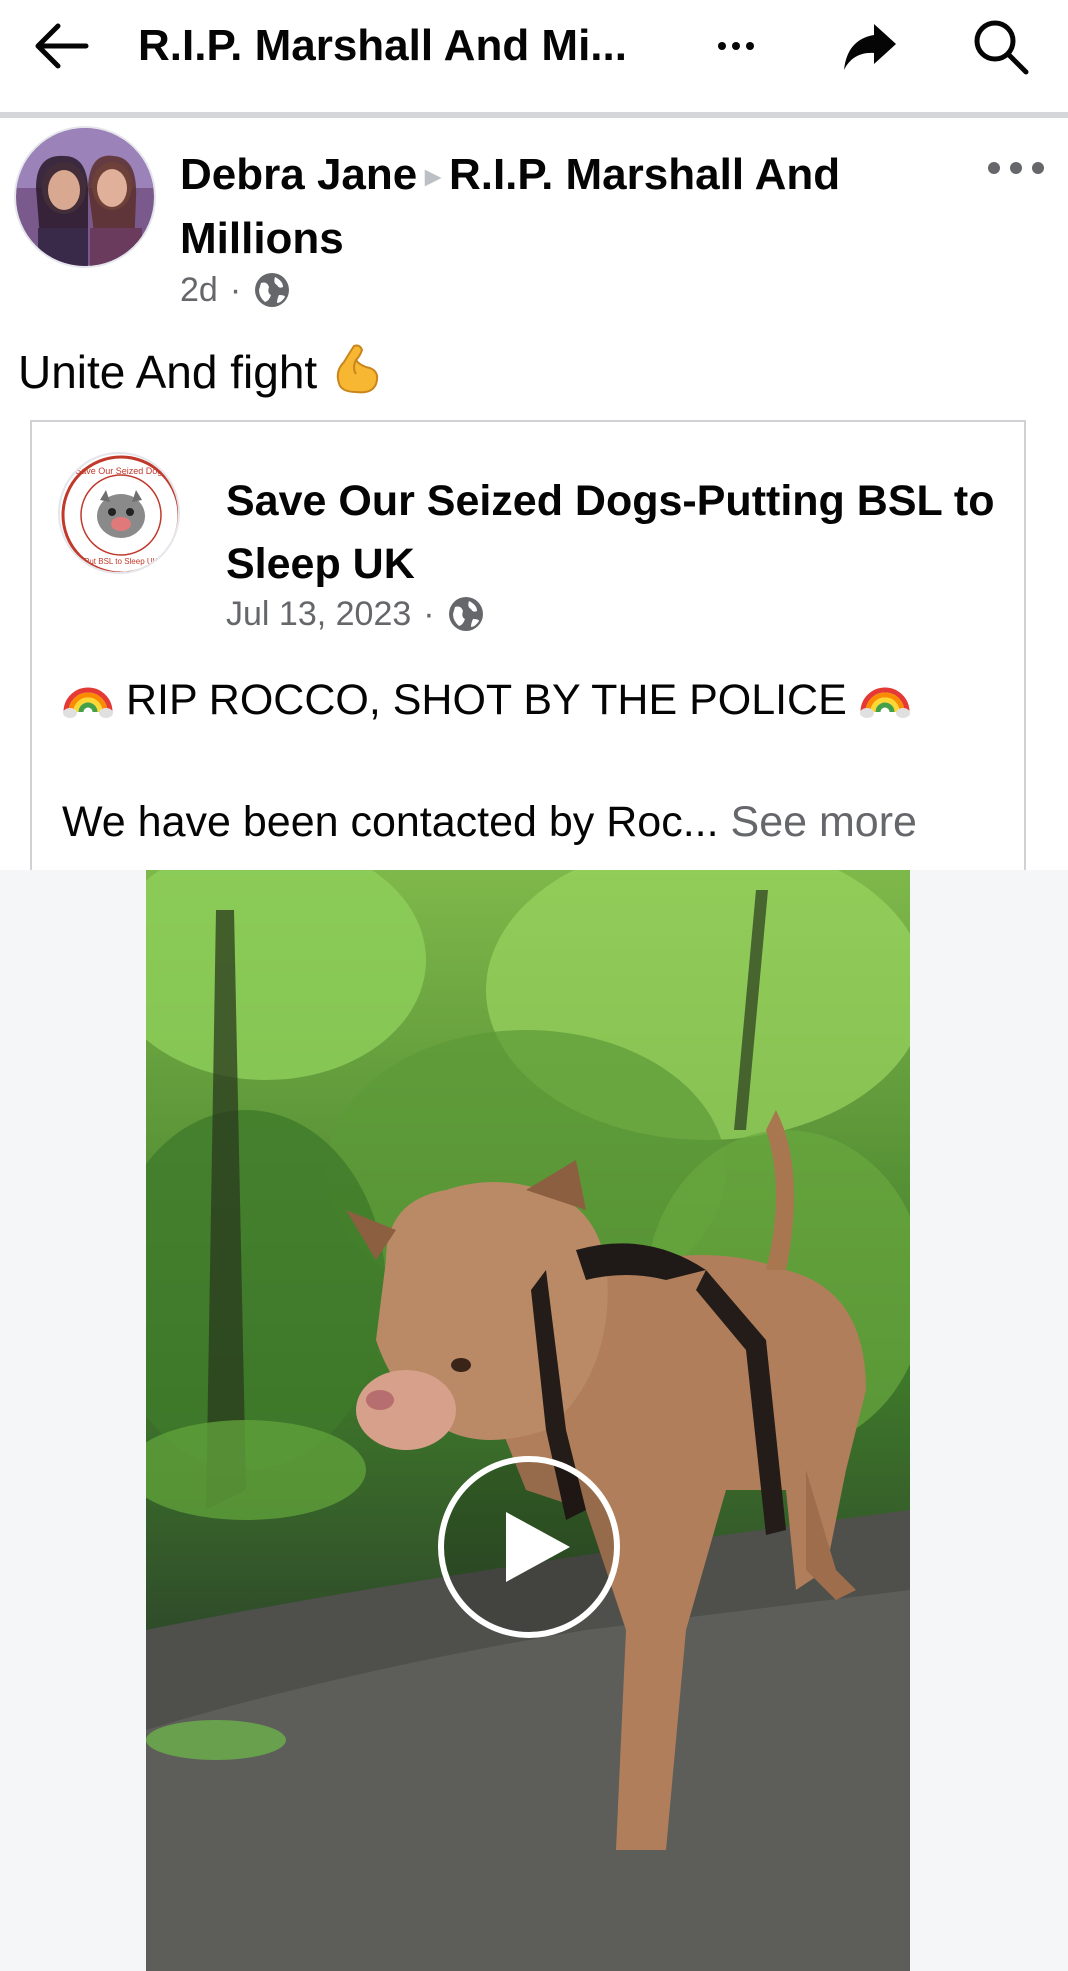  Describe the element at coordinates (433, 177) in the screenshot. I see `arrow-right-icon: ►` at that location.